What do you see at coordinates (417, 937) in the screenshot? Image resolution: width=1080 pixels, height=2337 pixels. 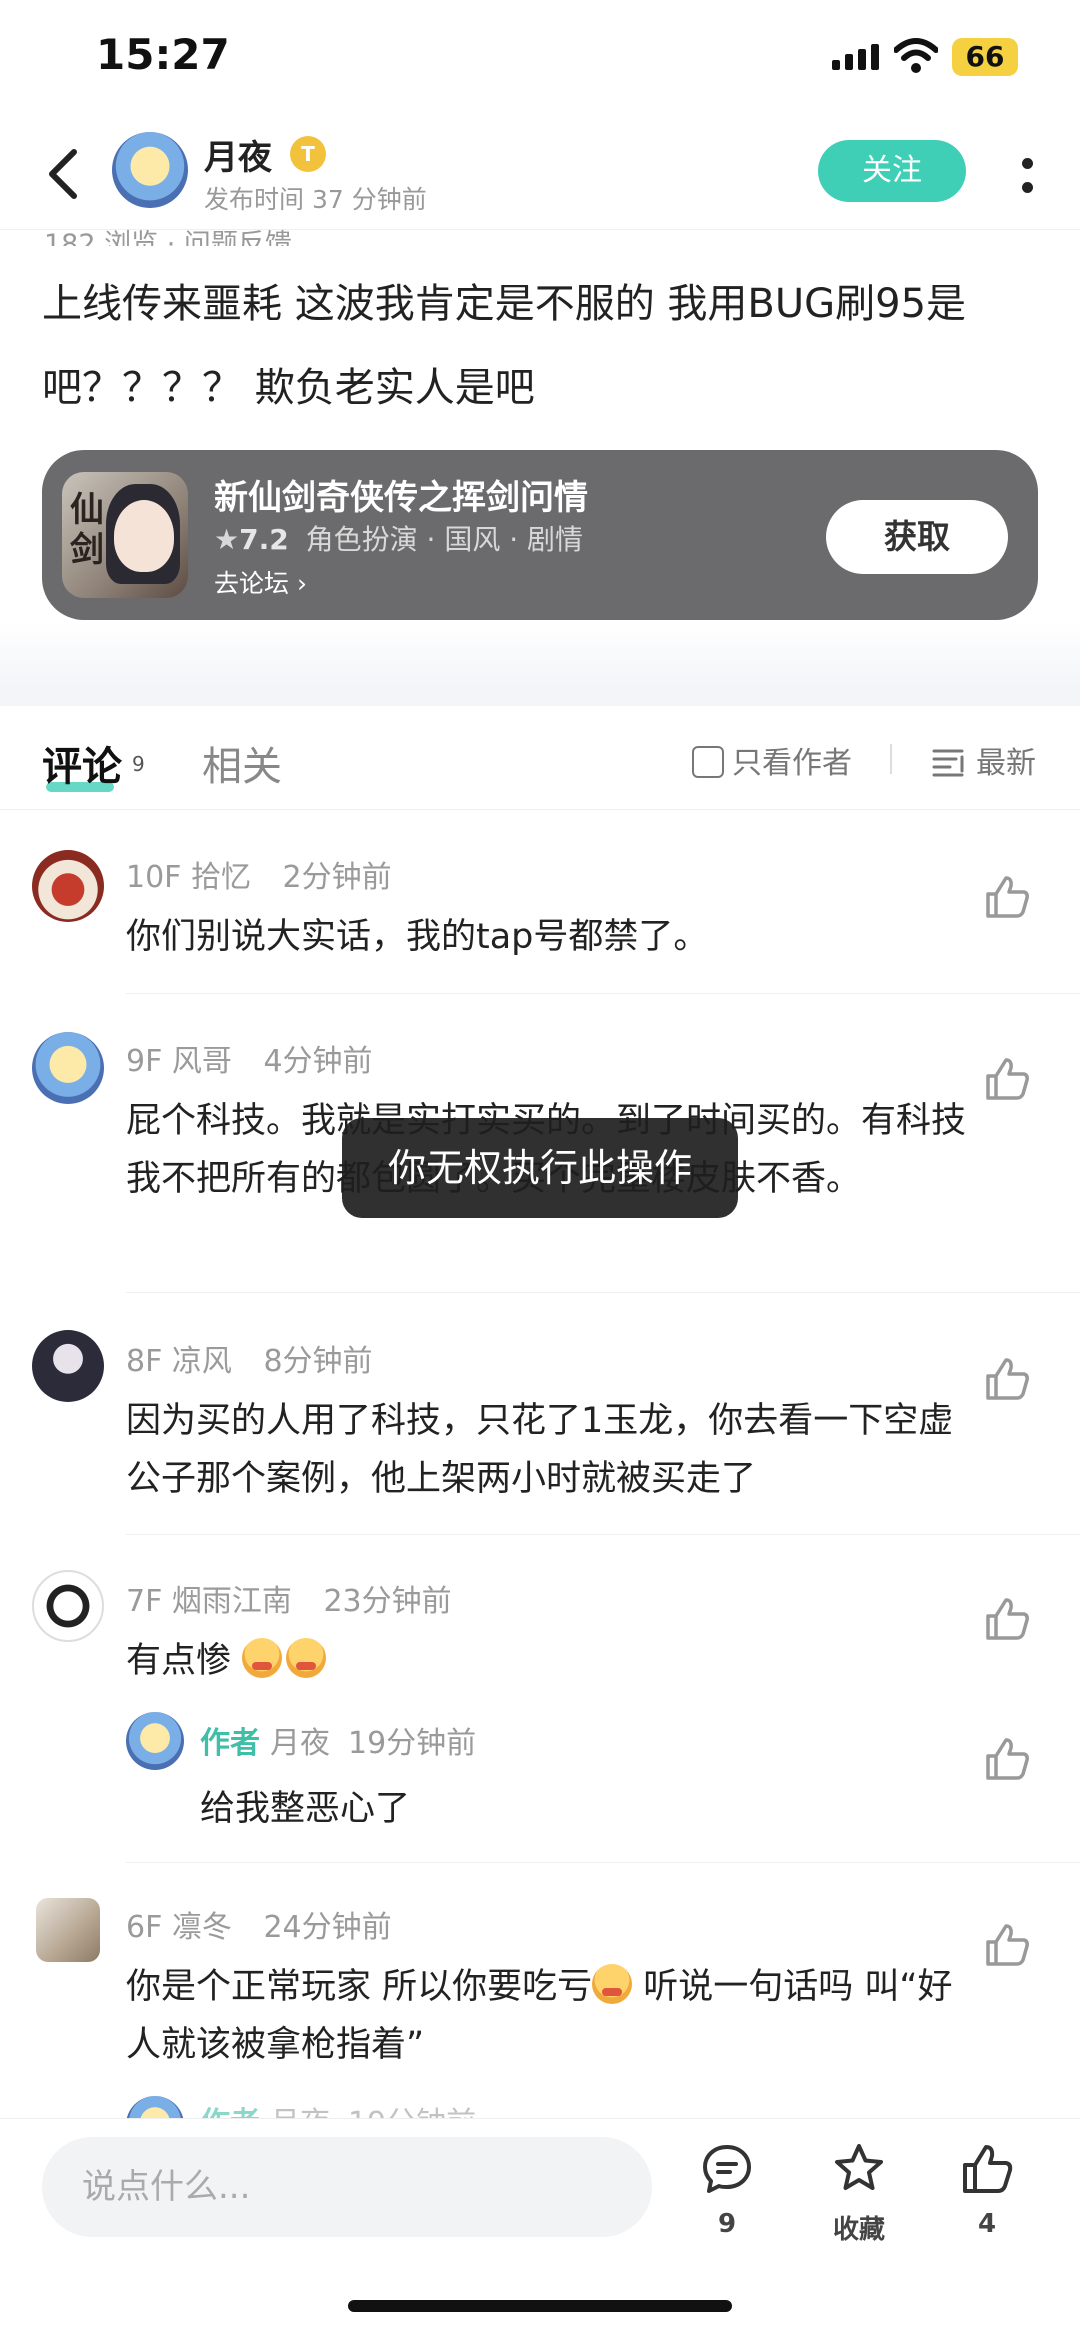 I see `comment-text: 你们别说大实话，我的tap号都禁了。` at bounding box center [417, 937].